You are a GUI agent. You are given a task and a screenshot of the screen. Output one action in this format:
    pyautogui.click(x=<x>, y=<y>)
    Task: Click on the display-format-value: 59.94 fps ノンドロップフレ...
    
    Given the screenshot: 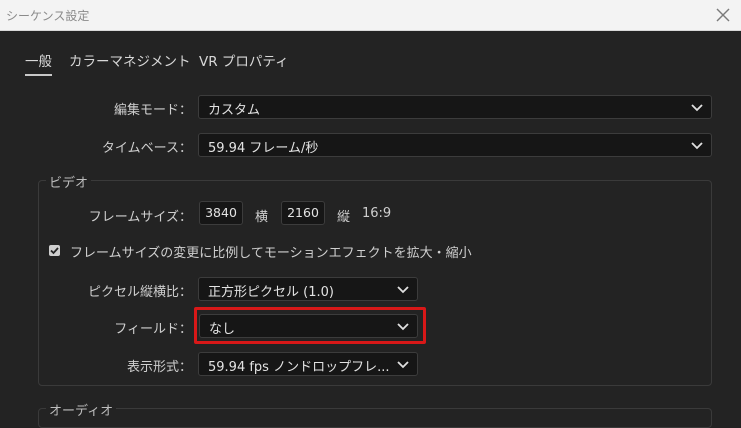 What is the action you would take?
    pyautogui.click(x=299, y=367)
    